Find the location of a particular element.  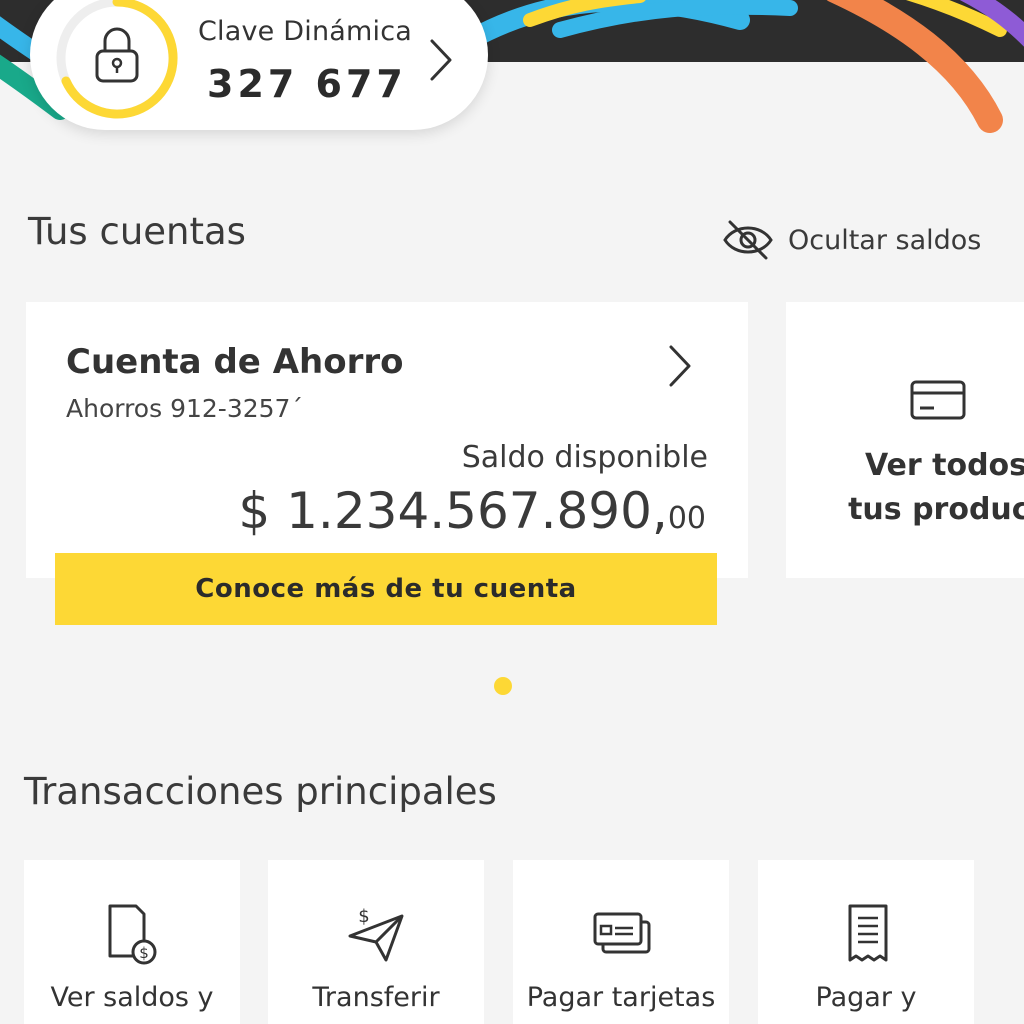

document-balance-icon: $ is located at coordinates (132, 934).